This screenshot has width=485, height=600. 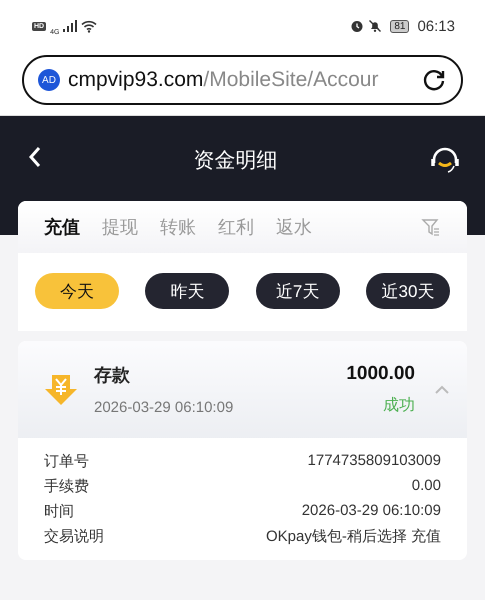 I want to click on battery-indicator: 81, so click(x=400, y=26).